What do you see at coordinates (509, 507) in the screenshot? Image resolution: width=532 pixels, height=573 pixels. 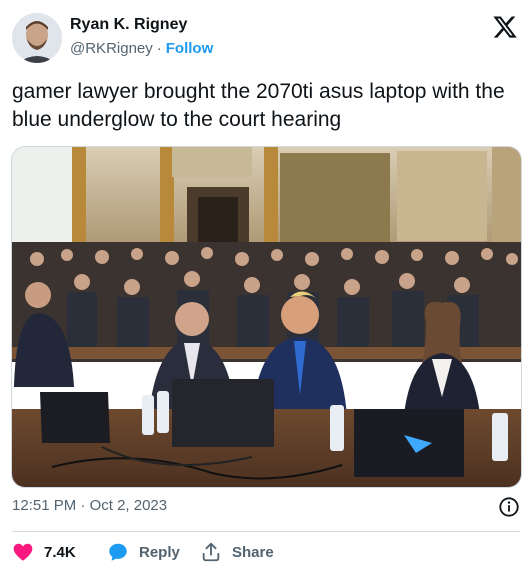 I see `info-icon` at bounding box center [509, 507].